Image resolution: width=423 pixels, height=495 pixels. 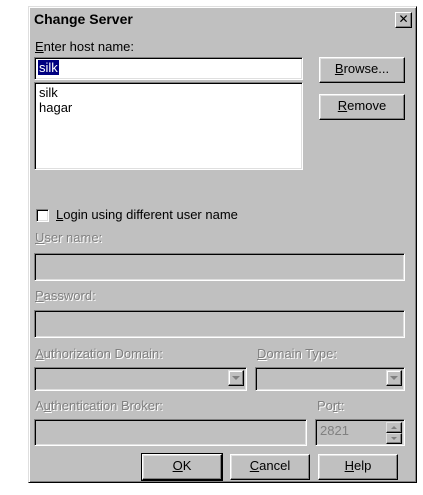 What do you see at coordinates (219, 267) in the screenshot?
I see `user-name-input` at bounding box center [219, 267].